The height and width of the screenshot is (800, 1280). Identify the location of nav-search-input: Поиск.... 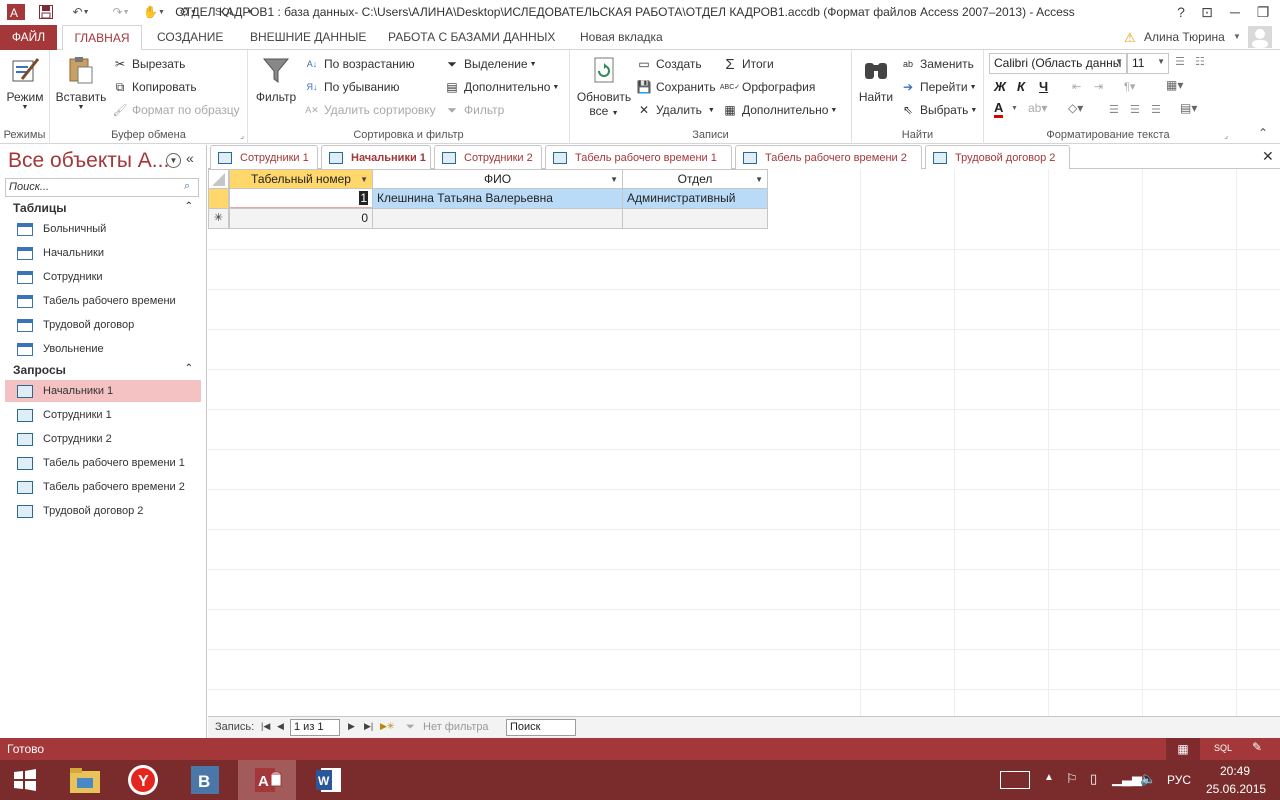
(102, 187).